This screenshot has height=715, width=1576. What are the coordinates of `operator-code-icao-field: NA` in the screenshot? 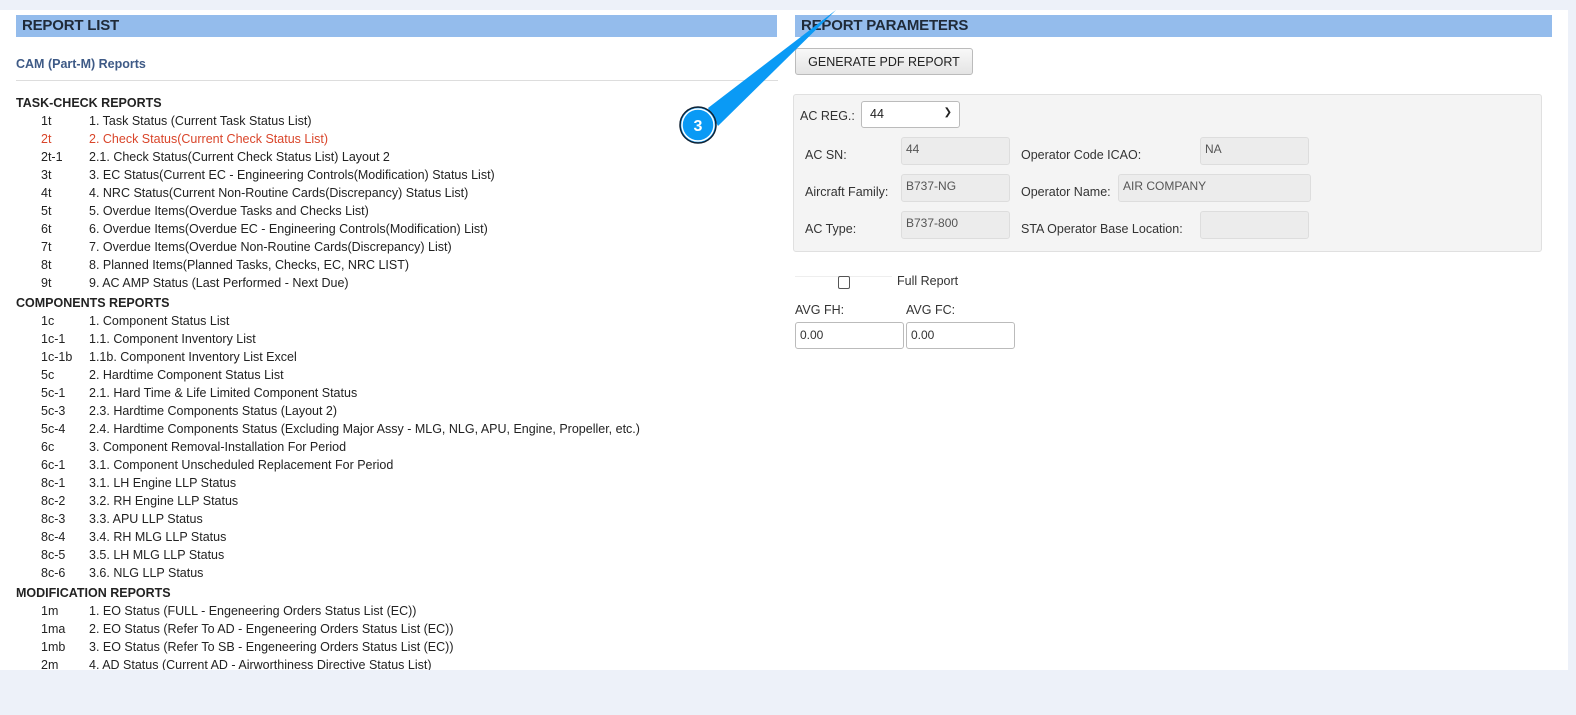 It's located at (1254, 151).